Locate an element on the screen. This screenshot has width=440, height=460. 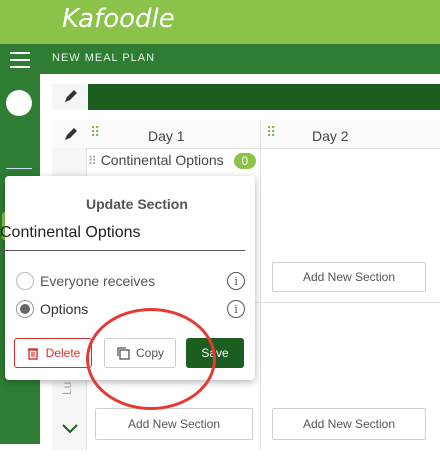
avatar is located at coordinates (19, 103).